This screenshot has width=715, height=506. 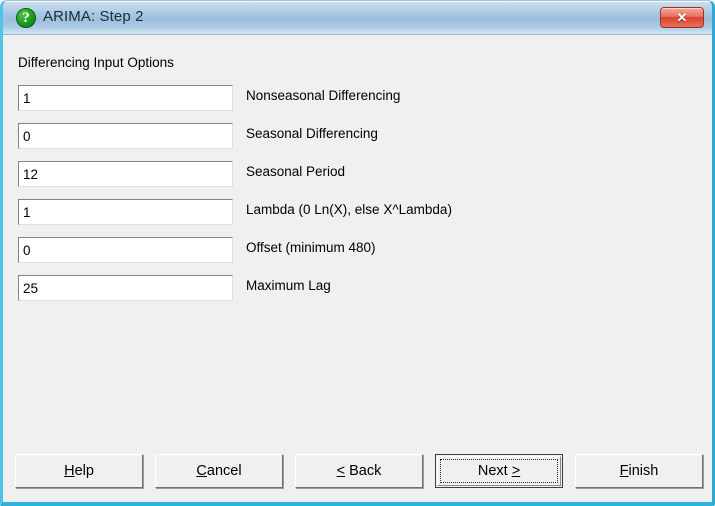 I want to click on seasonal-period-label: Seasonal Period, so click(x=296, y=171).